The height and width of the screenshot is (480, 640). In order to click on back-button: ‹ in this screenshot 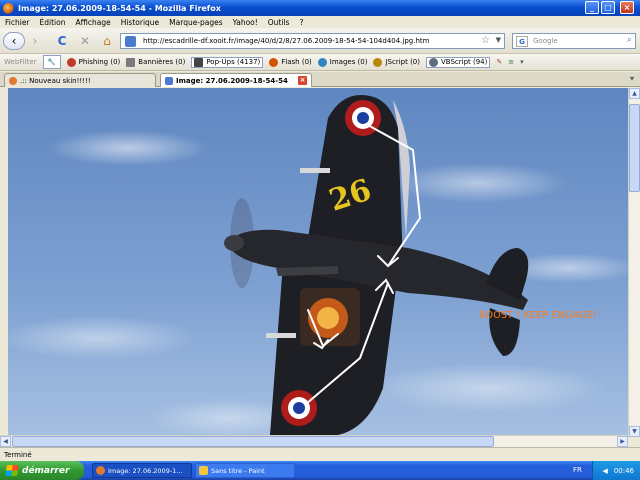, I will do `click(14, 41)`.